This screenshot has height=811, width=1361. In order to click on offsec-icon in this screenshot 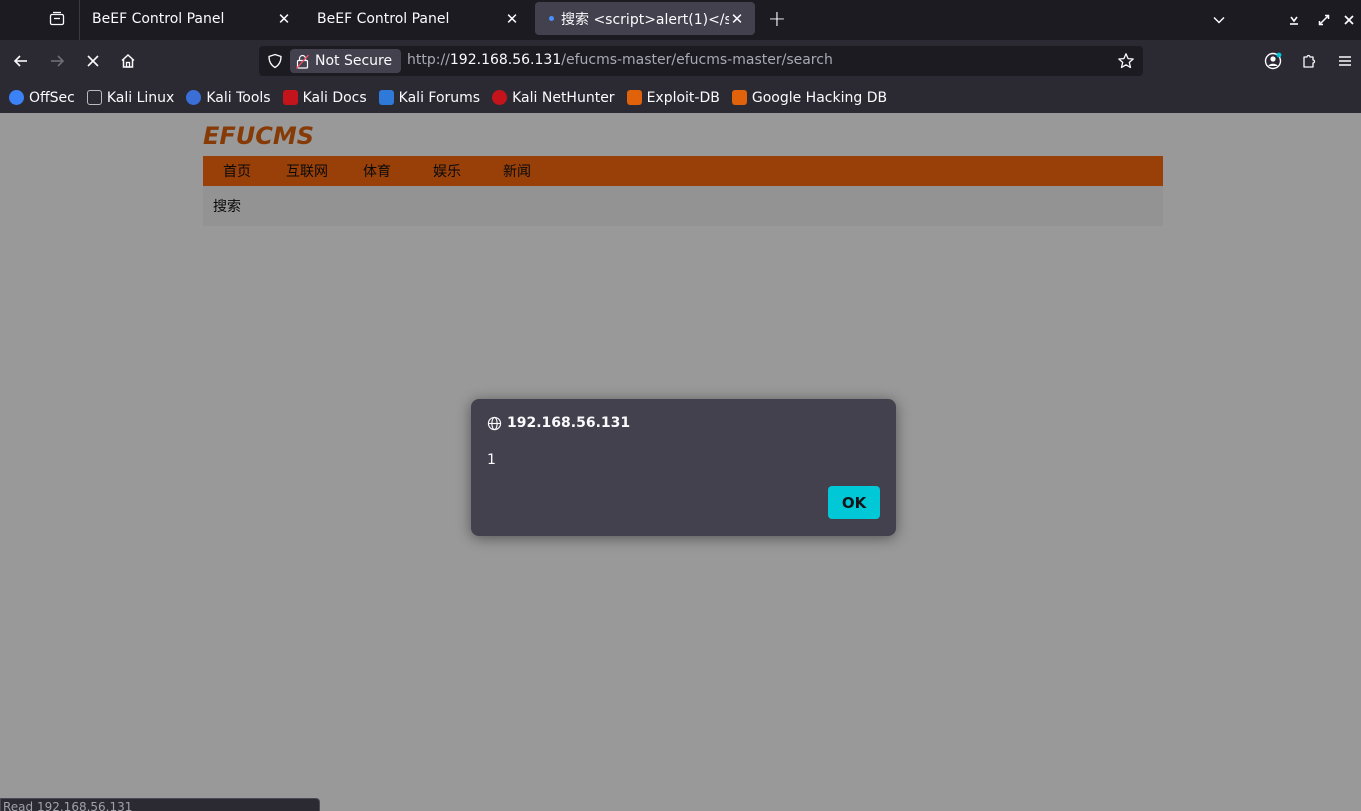, I will do `click(16, 97)`.